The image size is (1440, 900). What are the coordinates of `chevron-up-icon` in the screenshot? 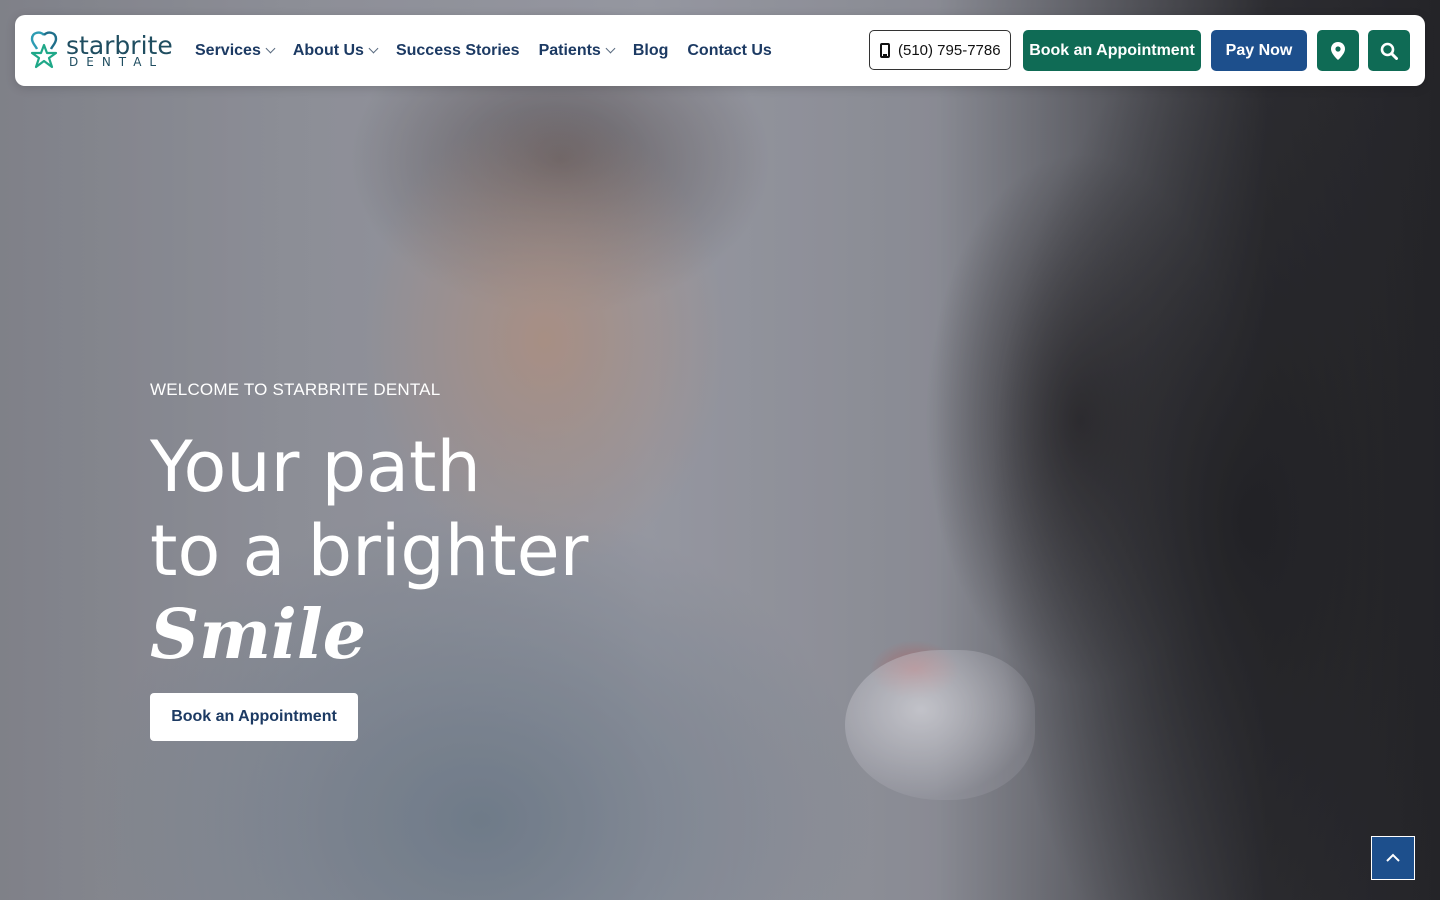 It's located at (1393, 857).